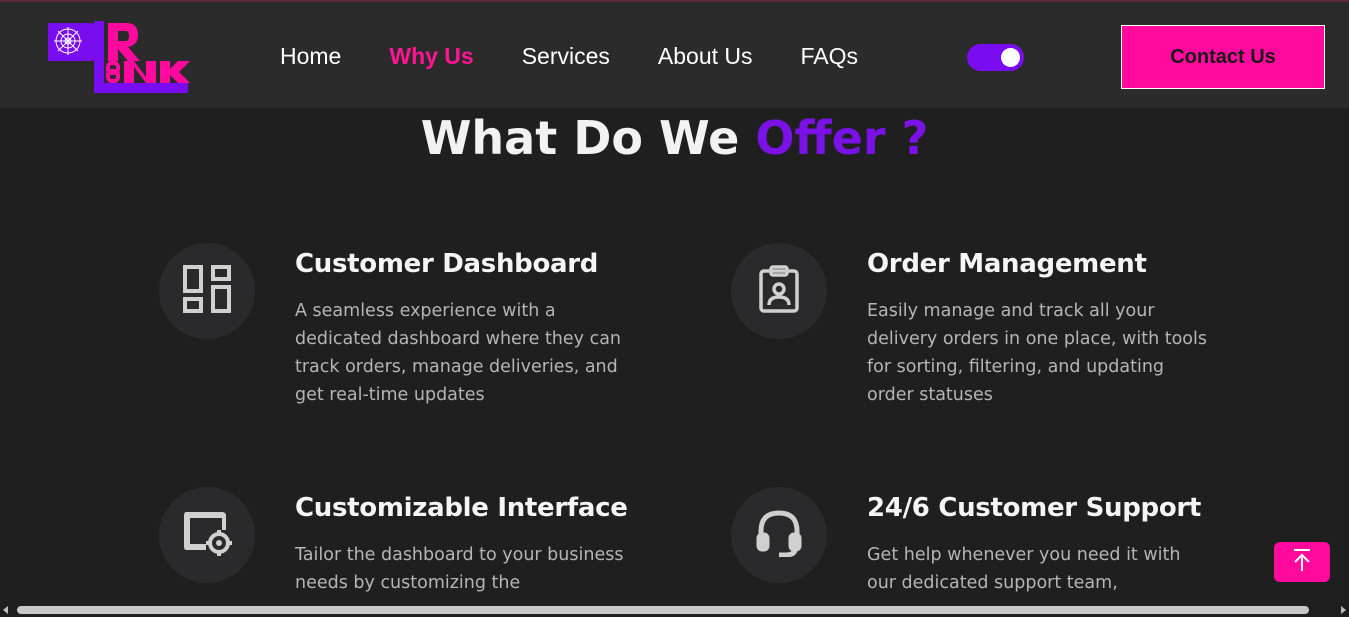 This screenshot has height=617, width=1349. Describe the element at coordinates (566, 56) in the screenshot. I see `nav-services-link: Services` at that location.